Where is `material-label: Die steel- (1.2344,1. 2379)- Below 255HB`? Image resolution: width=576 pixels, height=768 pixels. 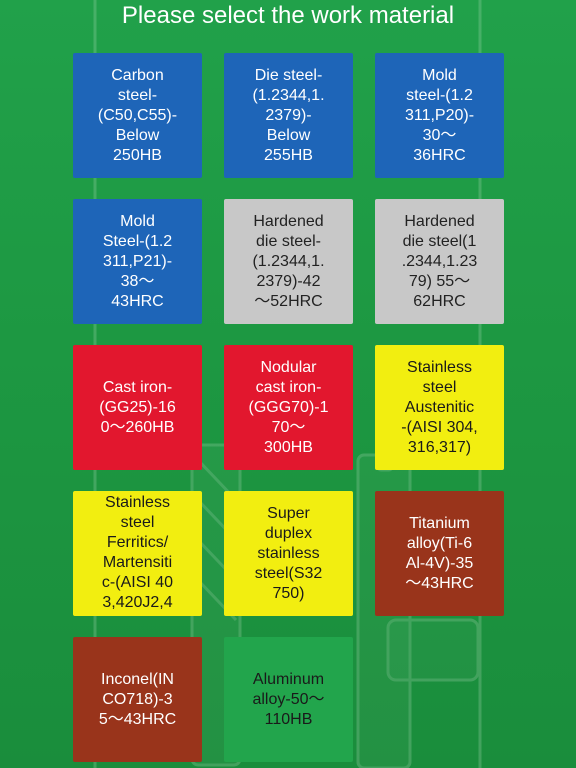 material-label: Die steel- (1.2344,1. 2379)- Below 255HB is located at coordinates (288, 115).